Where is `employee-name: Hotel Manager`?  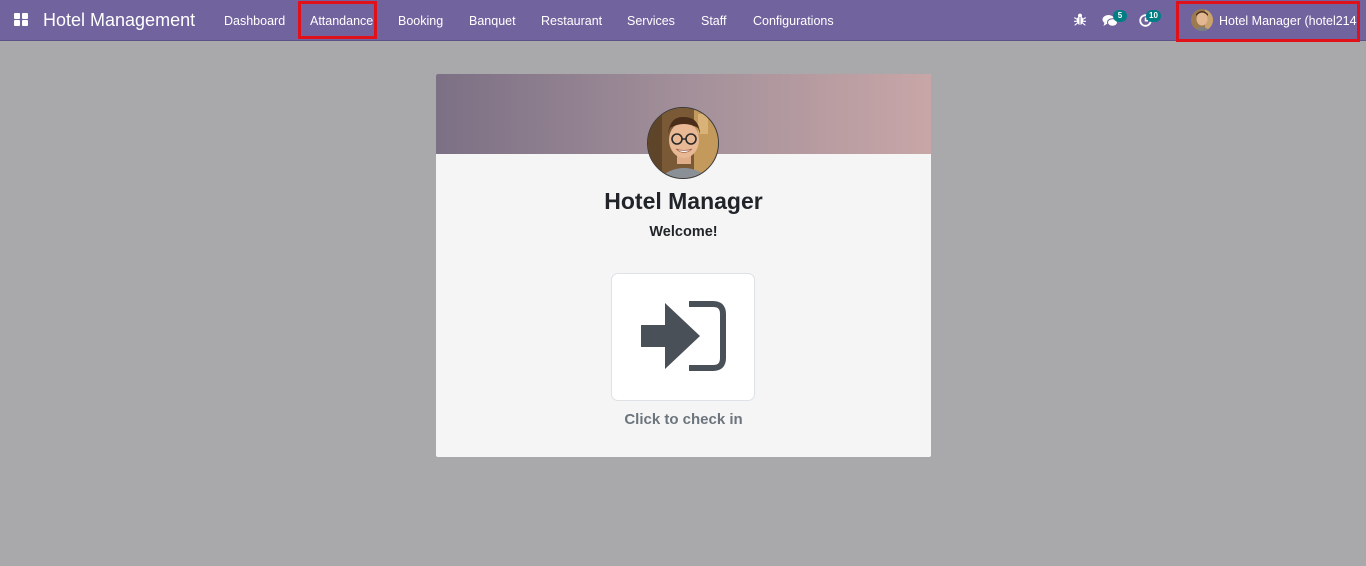
employee-name: Hotel Manager is located at coordinates (683, 201).